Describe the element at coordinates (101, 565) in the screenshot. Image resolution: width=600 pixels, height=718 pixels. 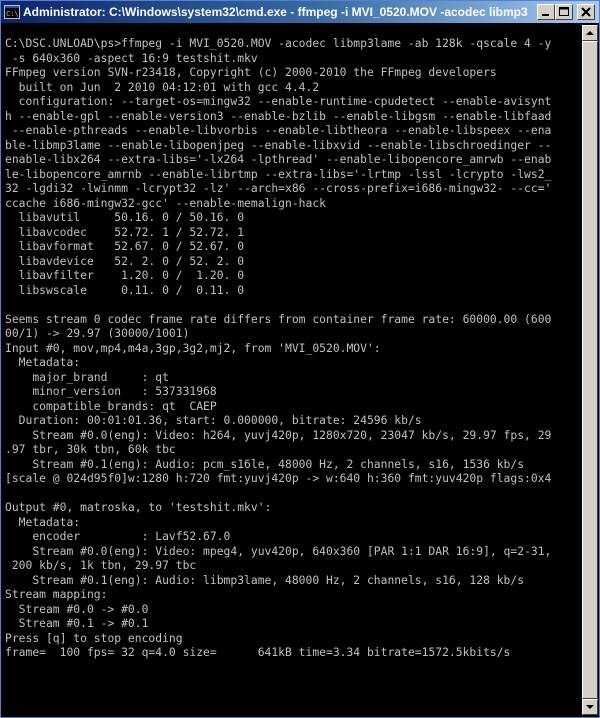
I see `console-line: 200 kb/s, 1k tbn, 29.97 tbc` at that location.